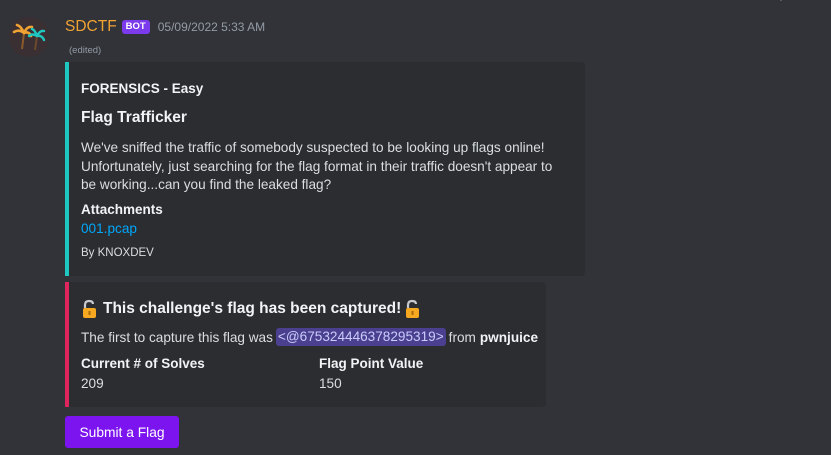  Describe the element at coordinates (109, 228) in the screenshot. I see `attachment-link: 001.pcap` at that location.